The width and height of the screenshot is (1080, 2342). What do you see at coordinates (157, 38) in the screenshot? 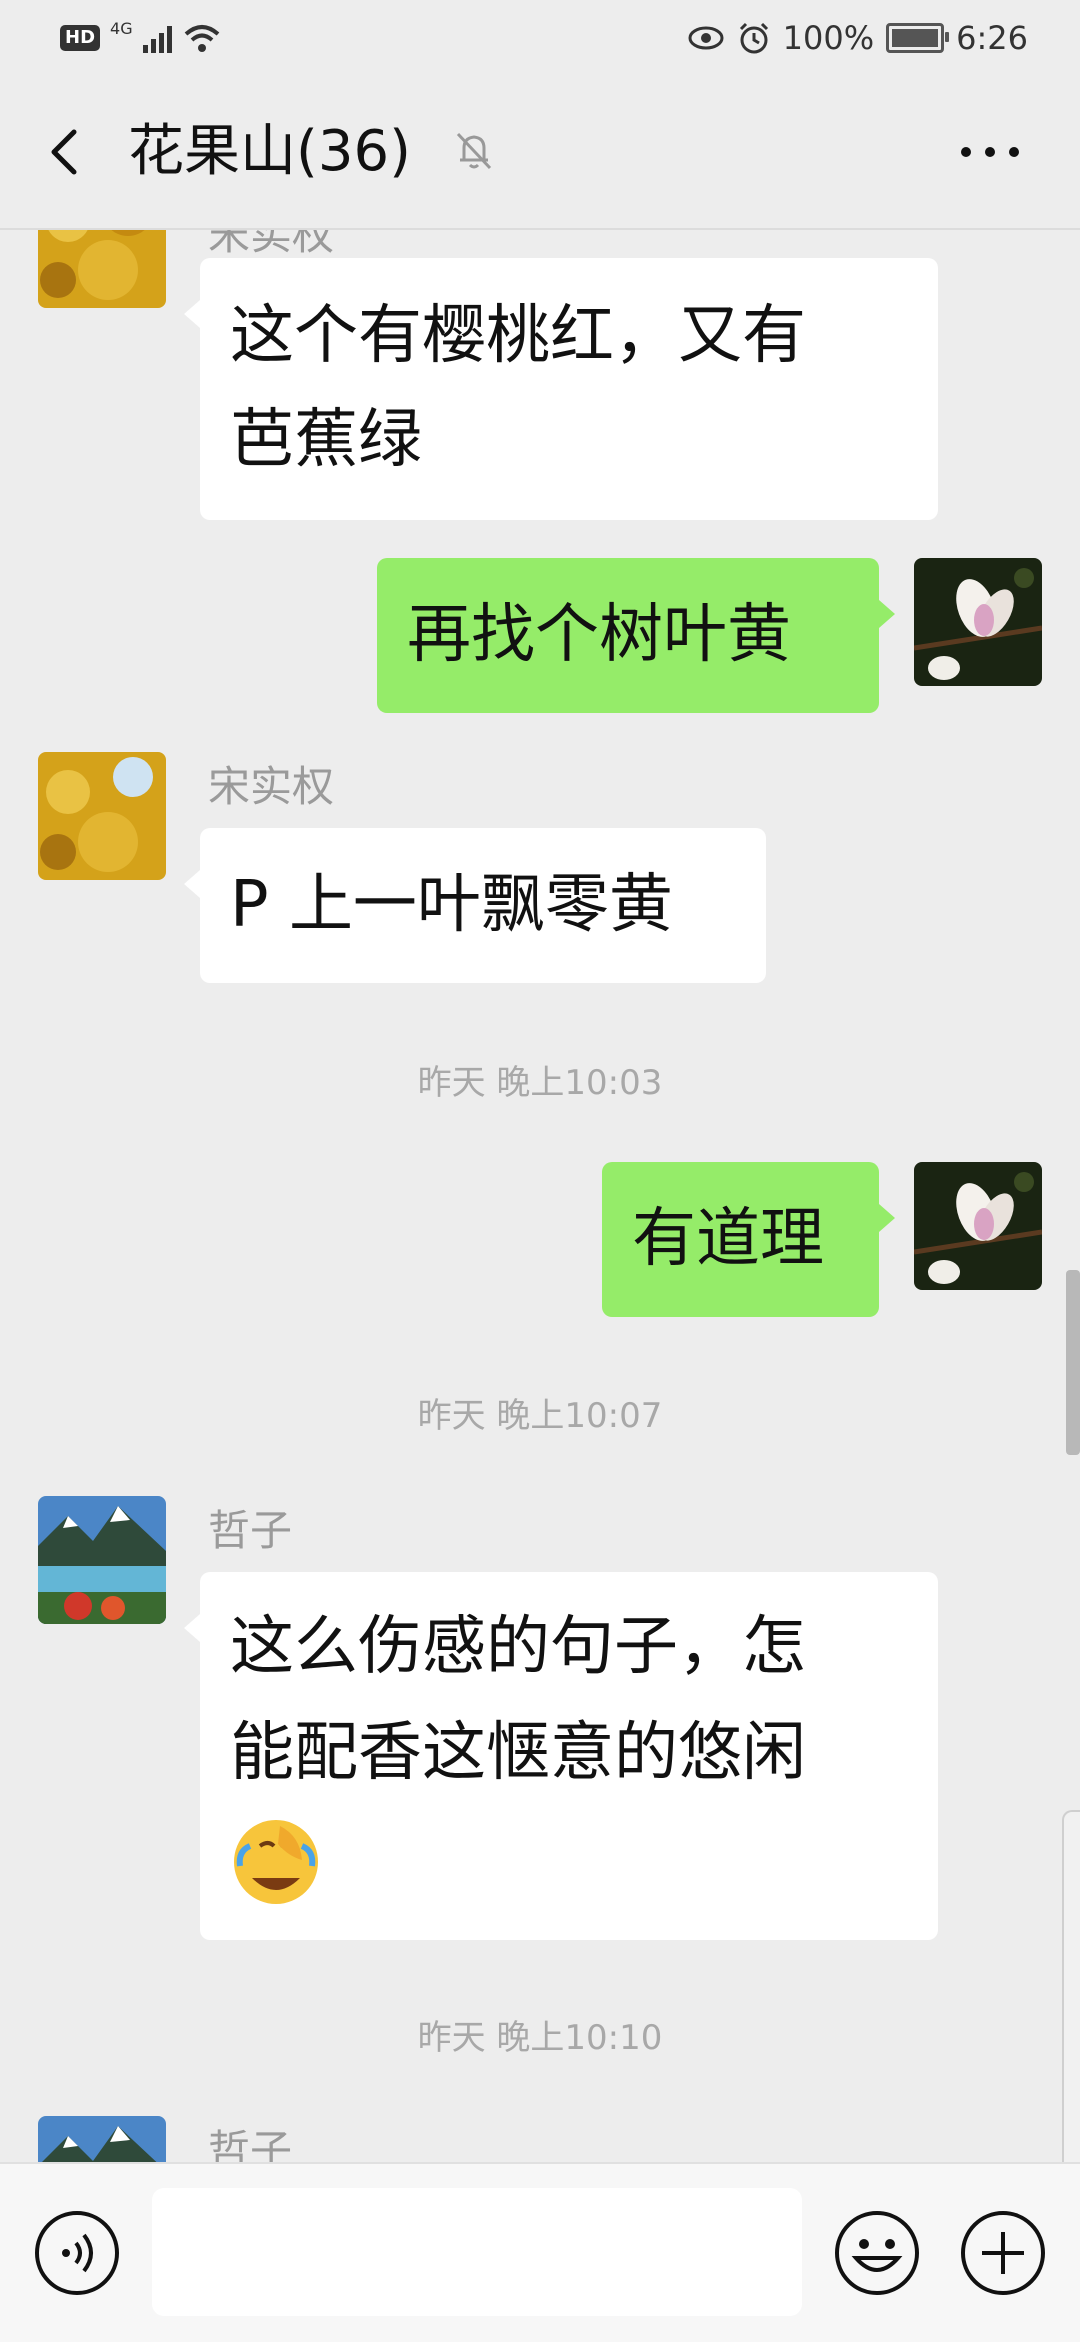
I see `signal-icon` at bounding box center [157, 38].